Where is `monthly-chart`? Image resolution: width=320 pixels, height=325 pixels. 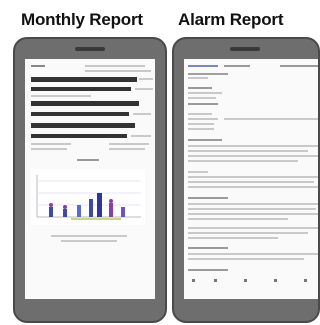 monthly-chart is located at coordinates (88, 197).